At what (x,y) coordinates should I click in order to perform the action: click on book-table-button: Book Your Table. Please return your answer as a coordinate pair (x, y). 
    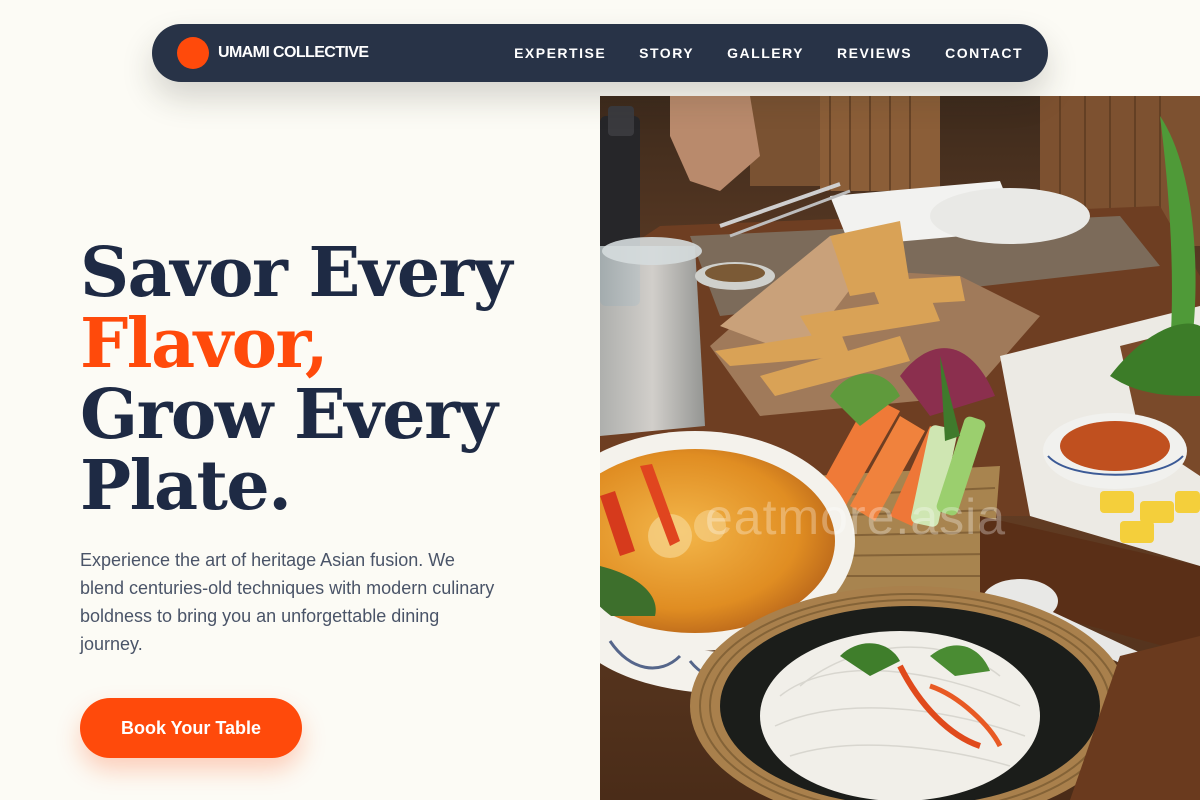
    Looking at the image, I should click on (191, 728).